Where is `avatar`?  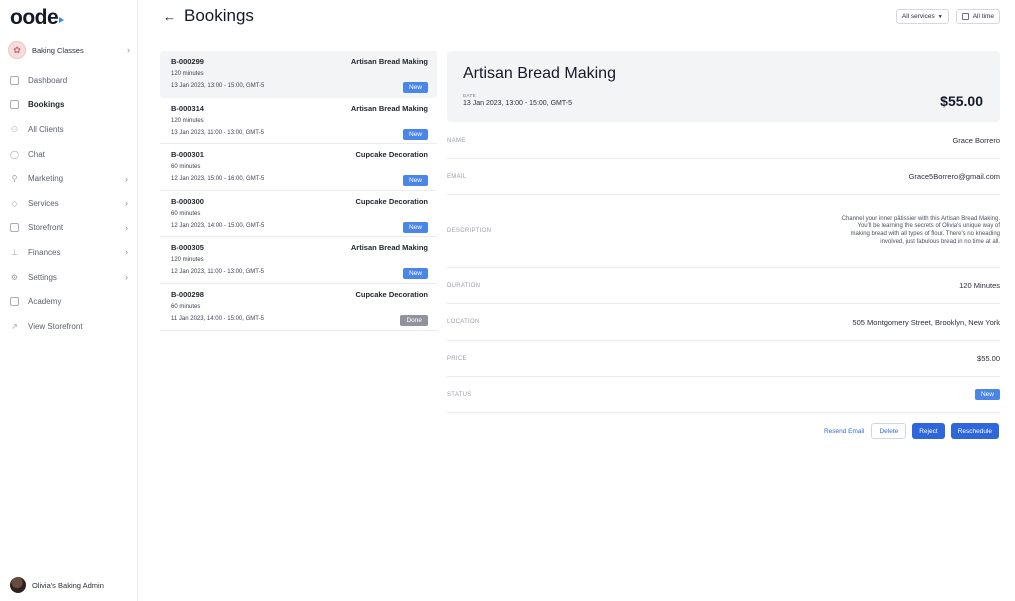
avatar is located at coordinates (18, 585).